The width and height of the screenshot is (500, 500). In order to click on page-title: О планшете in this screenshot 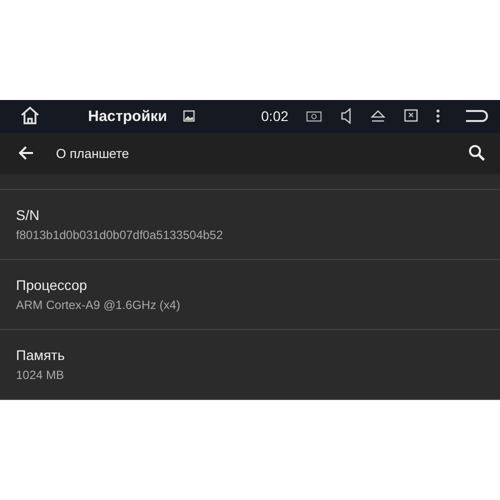, I will do `click(93, 153)`.